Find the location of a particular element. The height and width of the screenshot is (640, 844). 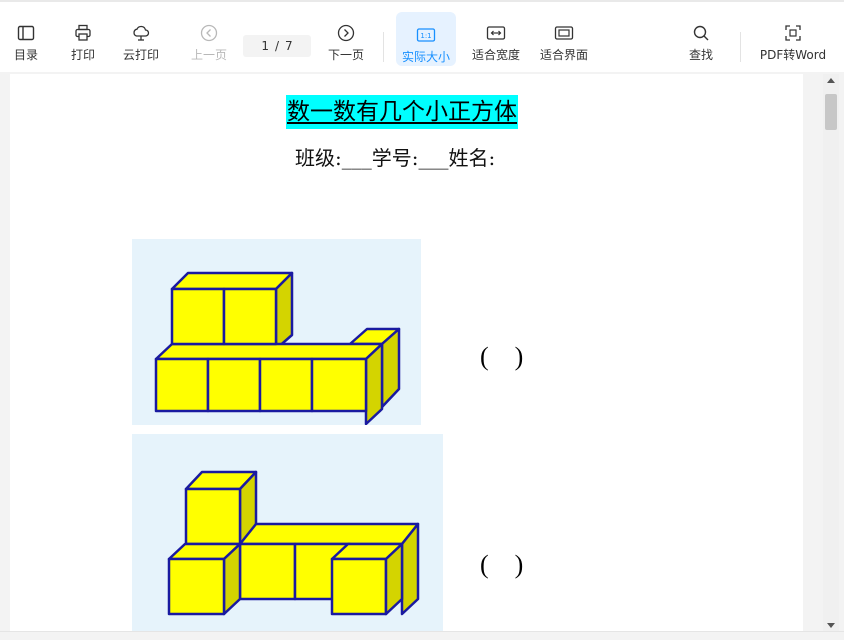

cloud-print-button: 云打印 is located at coordinates (141, 38).